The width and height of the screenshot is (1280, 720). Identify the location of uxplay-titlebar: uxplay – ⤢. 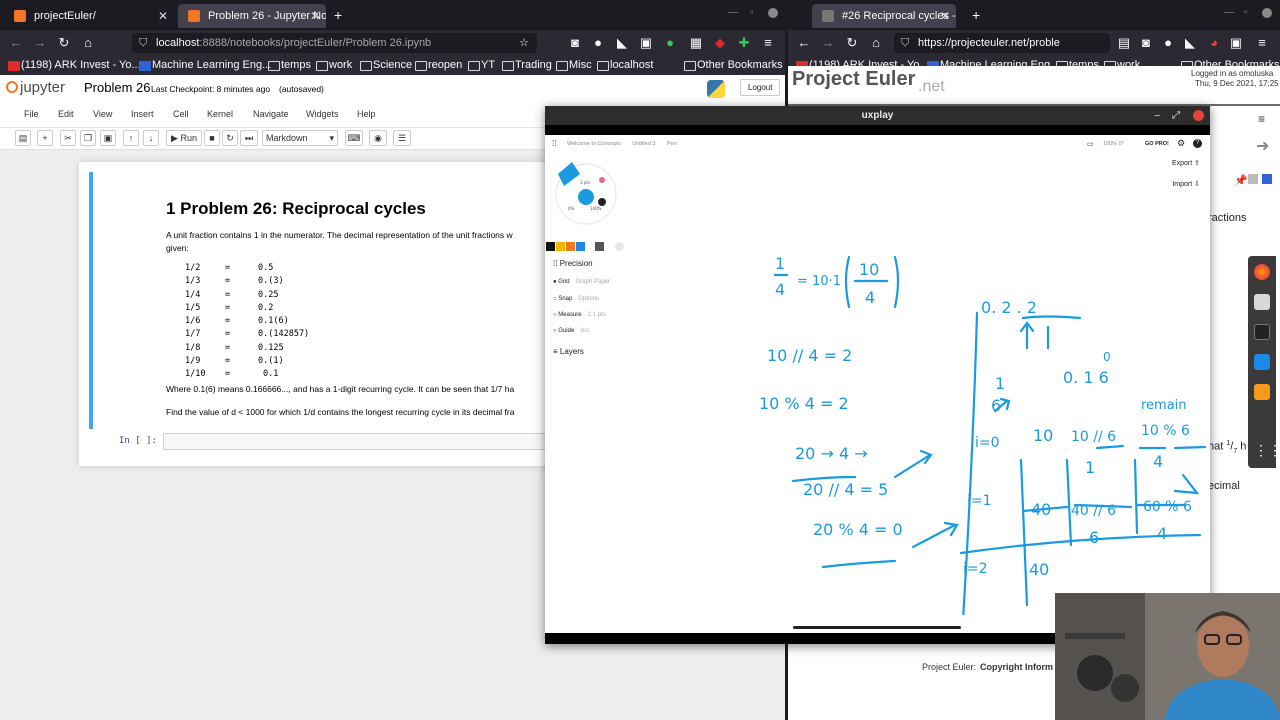
(877, 115).